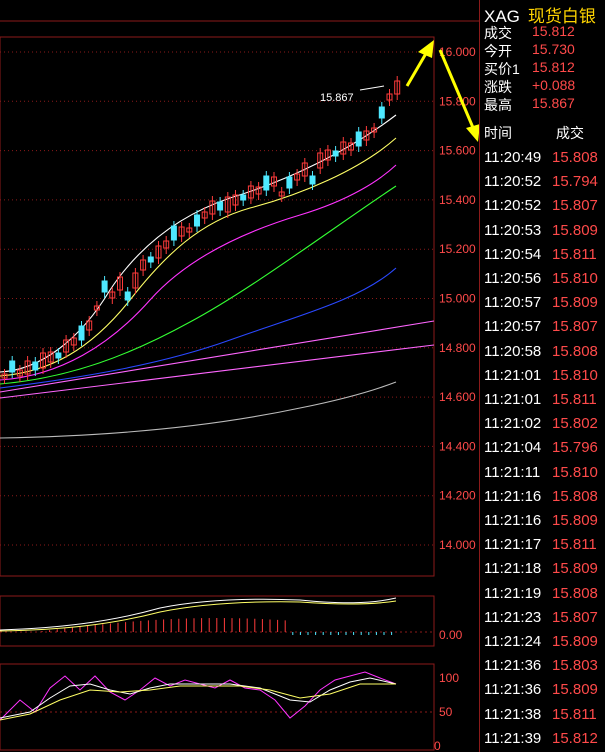  What do you see at coordinates (513, 278) in the screenshot?
I see `tick-time: 11:20:56` at bounding box center [513, 278].